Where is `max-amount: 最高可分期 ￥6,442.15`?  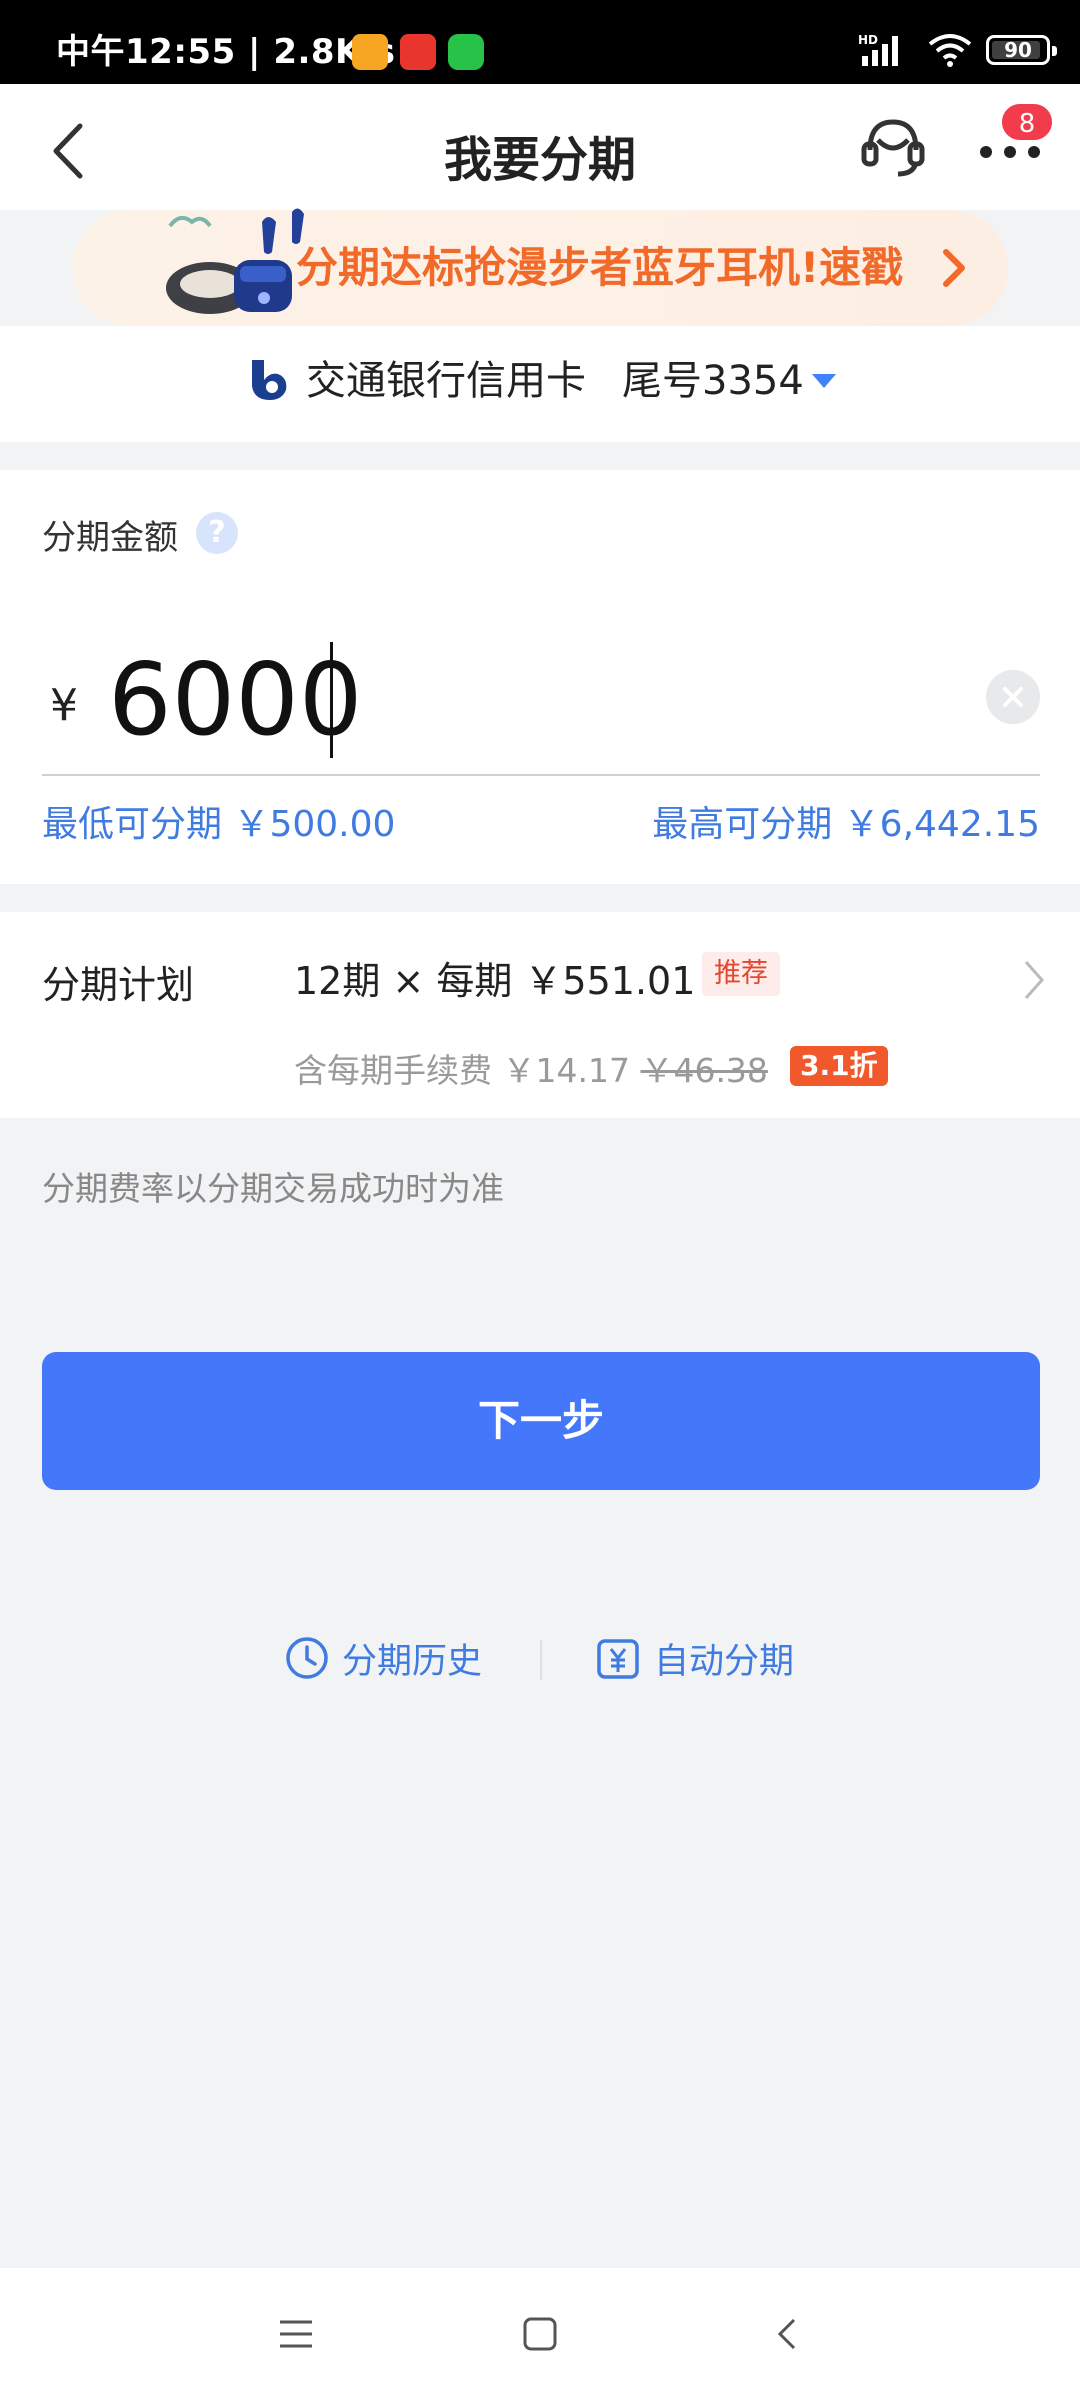 max-amount: 最高可分期 ￥6,442.15 is located at coordinates (846, 824).